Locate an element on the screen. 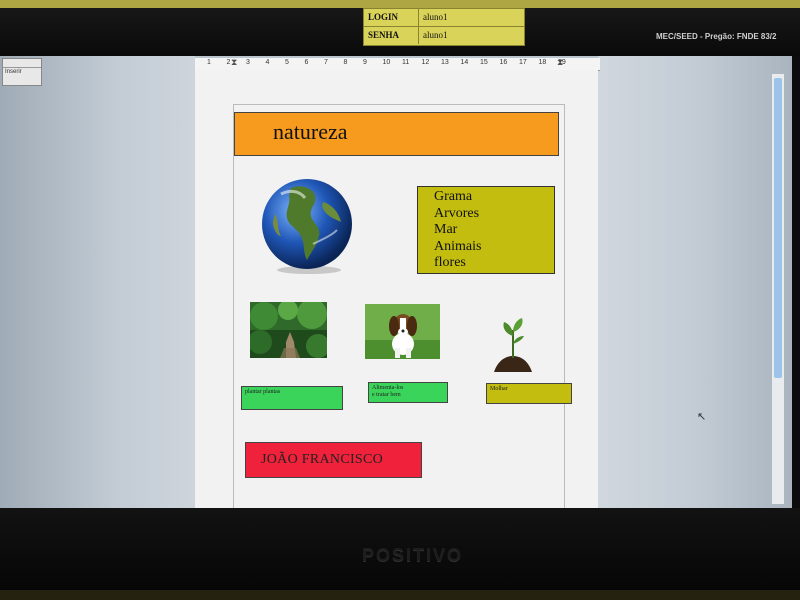 The height and width of the screenshot is (600, 800). ruler-tick-label: 19 is located at coordinates (562, 62).